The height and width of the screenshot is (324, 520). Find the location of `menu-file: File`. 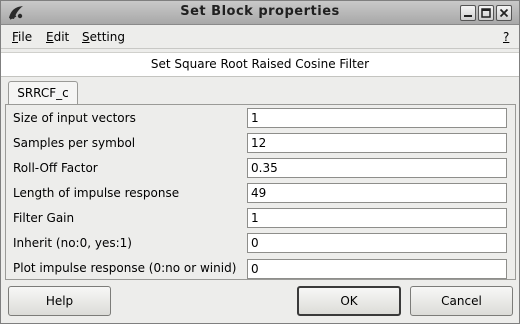

menu-file: File is located at coordinates (22, 37).